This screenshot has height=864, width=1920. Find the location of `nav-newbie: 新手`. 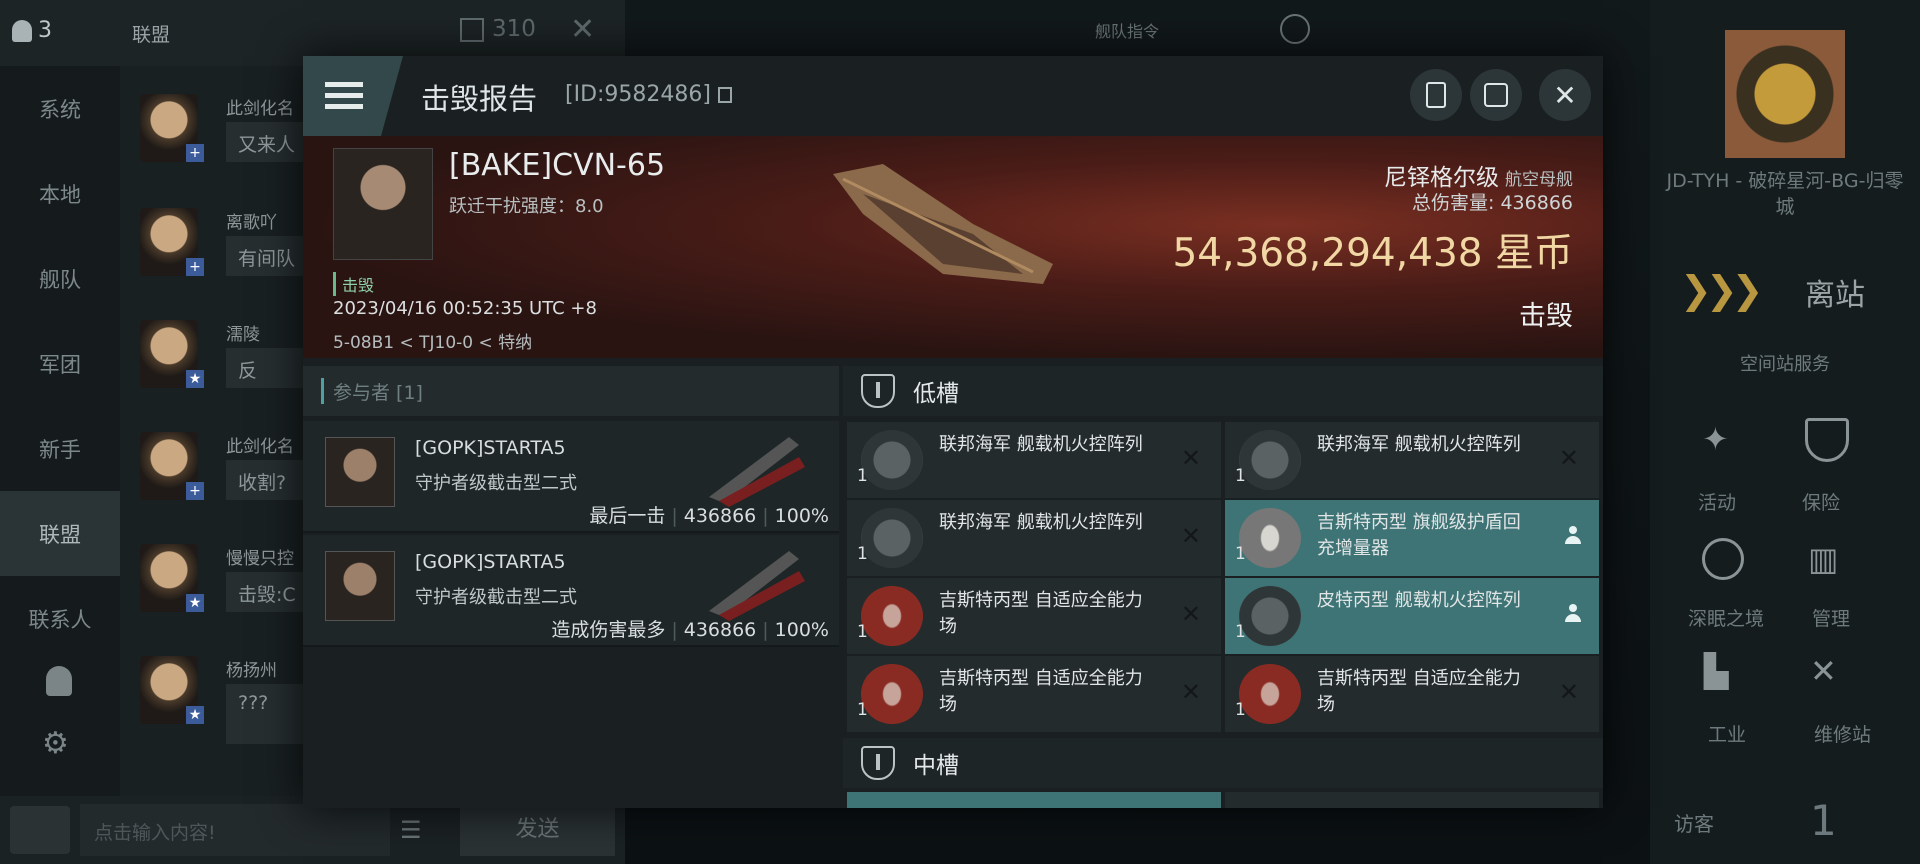

nav-newbie: 新手 is located at coordinates (60, 448).